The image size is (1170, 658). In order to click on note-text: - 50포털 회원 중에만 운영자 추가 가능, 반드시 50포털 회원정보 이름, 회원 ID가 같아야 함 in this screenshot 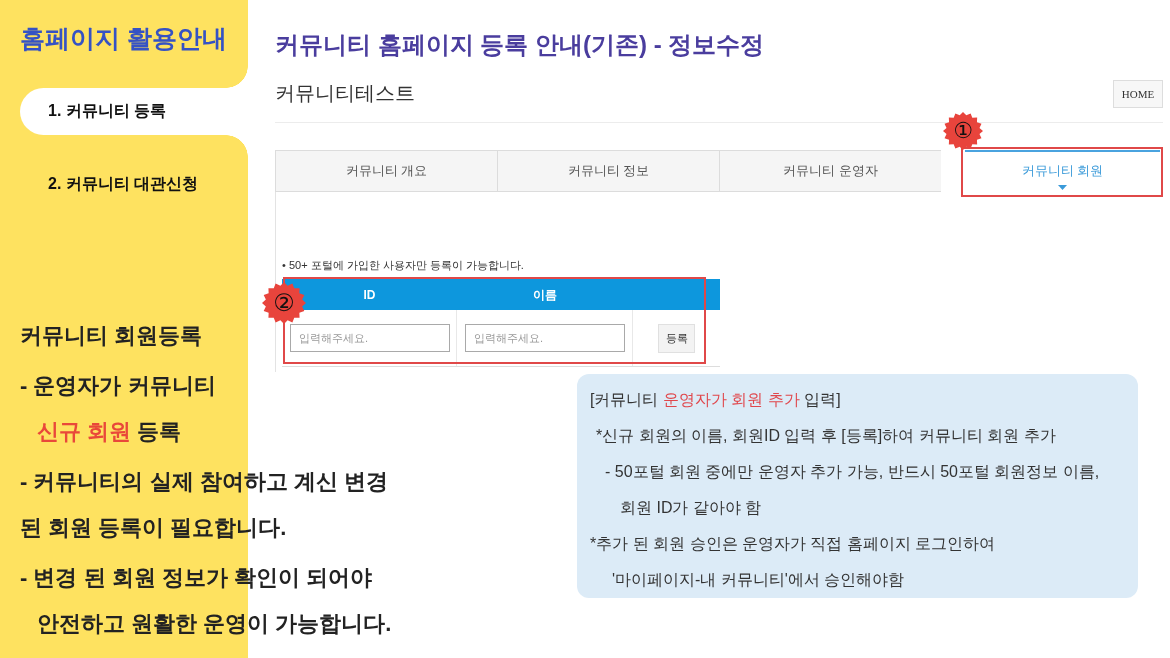, I will do `click(852, 490)`.